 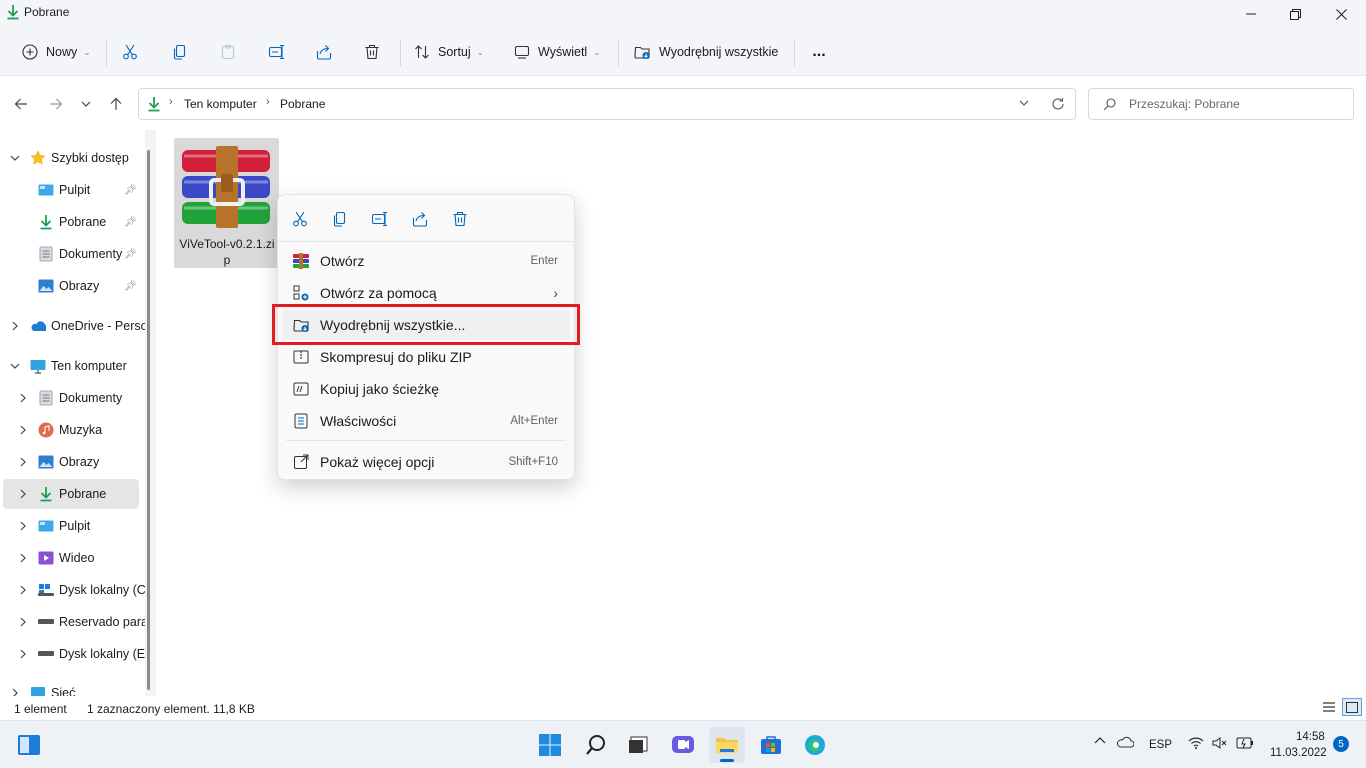 I want to click on delete-button, so click(x=375, y=52).